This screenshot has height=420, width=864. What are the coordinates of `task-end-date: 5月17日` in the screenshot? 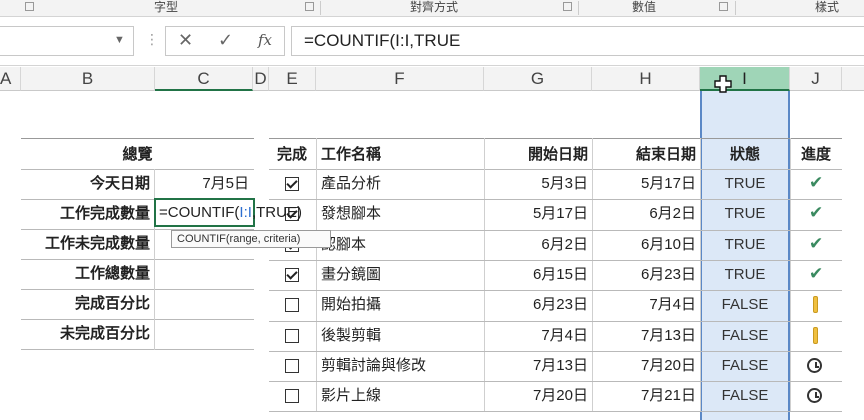 It's located at (644, 184).